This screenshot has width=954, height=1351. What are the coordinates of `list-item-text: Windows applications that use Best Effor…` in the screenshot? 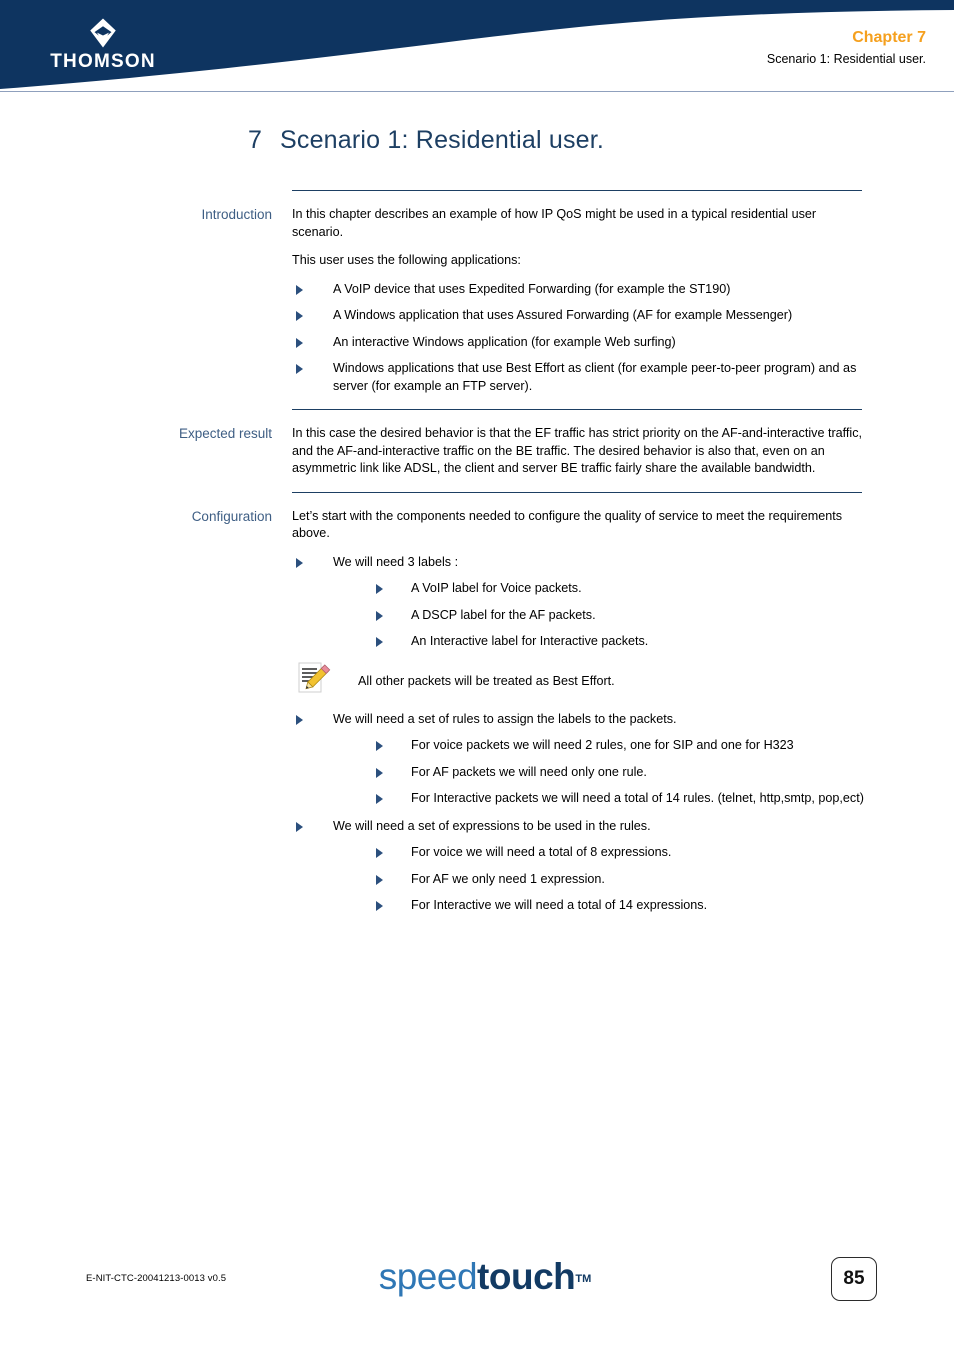 It's located at (595, 377).